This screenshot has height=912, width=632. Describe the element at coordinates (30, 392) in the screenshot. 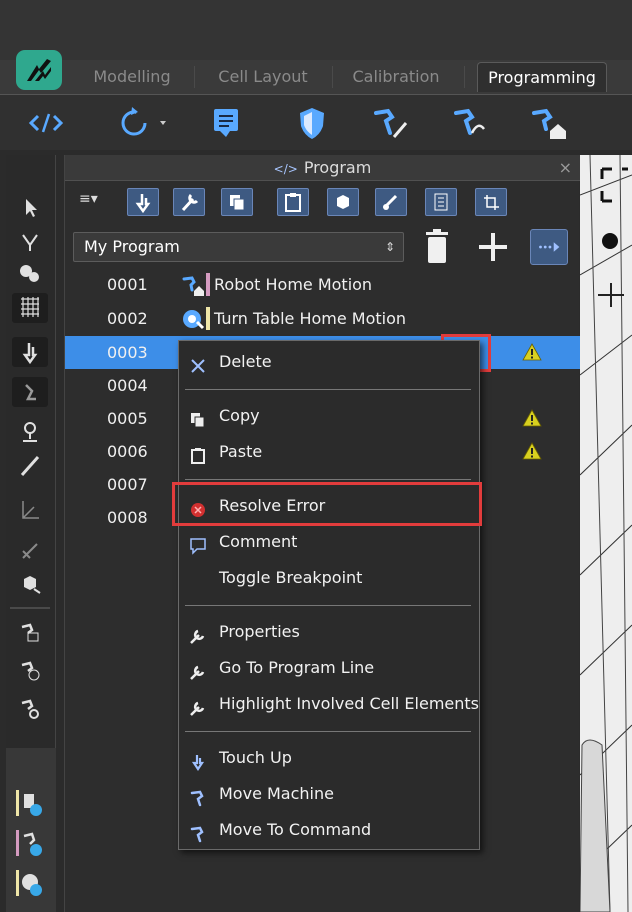

I see `touch-alt-icon` at that location.